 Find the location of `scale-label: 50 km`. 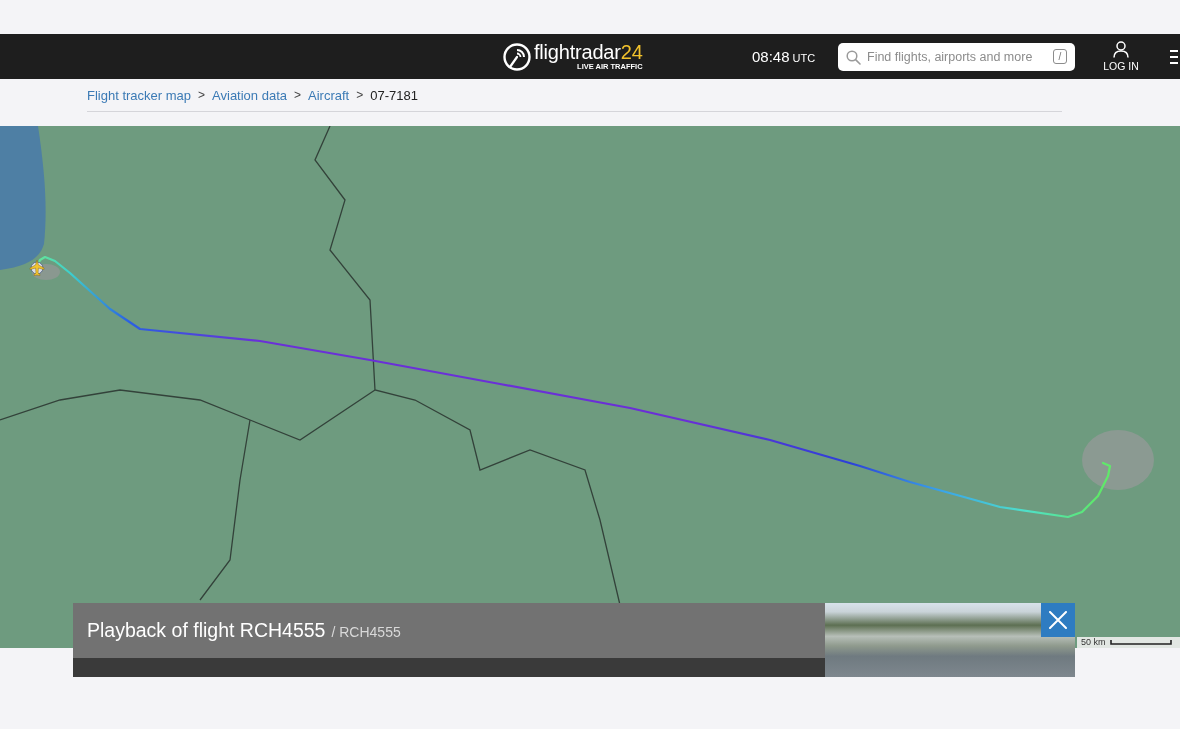

scale-label: 50 km is located at coordinates (1093, 642).